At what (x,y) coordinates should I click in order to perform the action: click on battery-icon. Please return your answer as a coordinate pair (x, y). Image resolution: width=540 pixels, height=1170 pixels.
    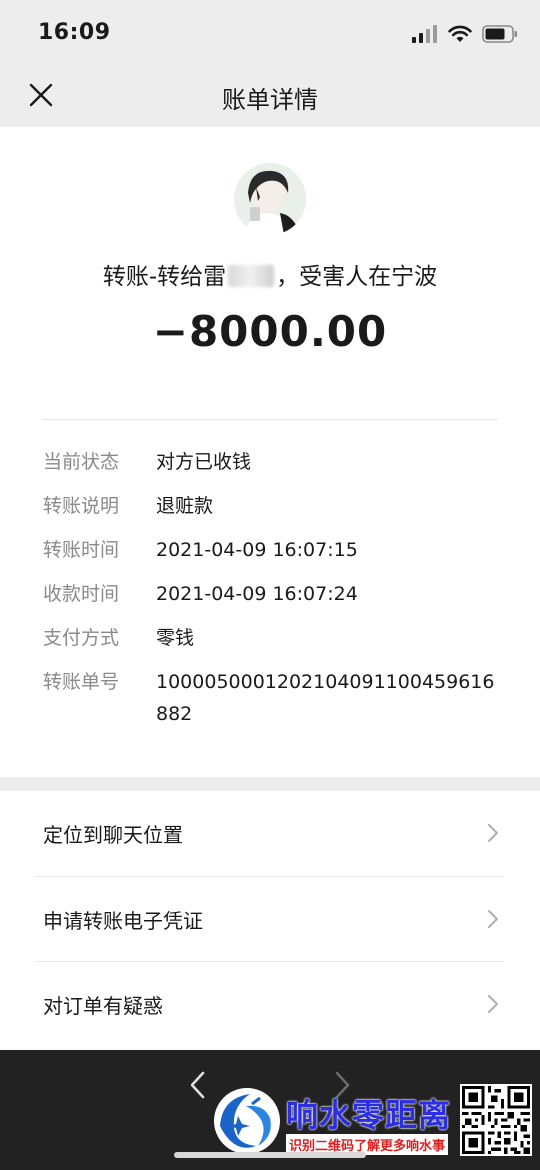
    Looking at the image, I should click on (499, 34).